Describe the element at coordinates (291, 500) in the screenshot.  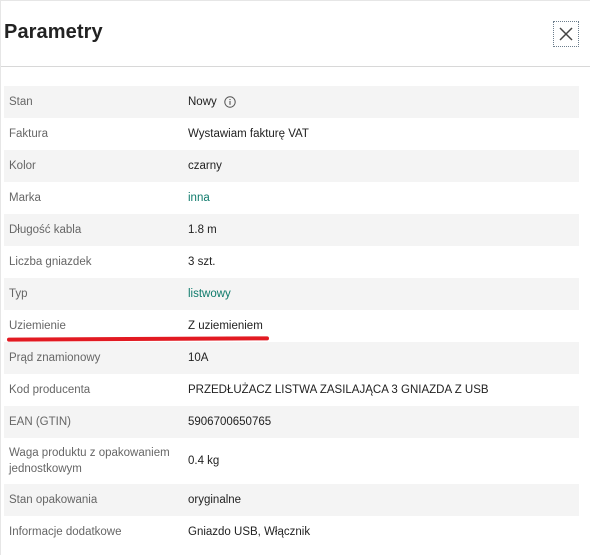
I see `param-row-stan-opakowania: Stan opakowania oryginalne` at that location.